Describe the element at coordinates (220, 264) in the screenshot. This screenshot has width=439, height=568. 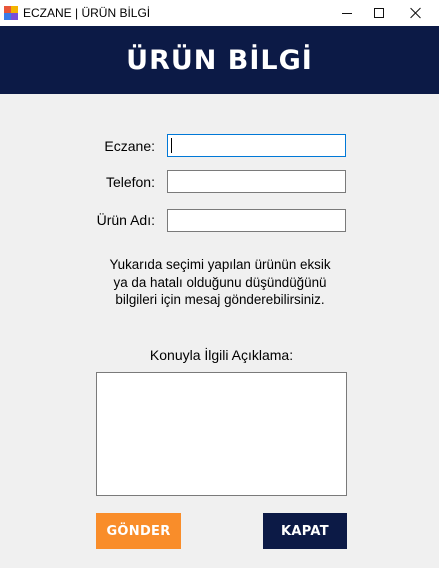
I see `info-line: Yukarıda seçimi yapılan ürünün eksik` at that location.